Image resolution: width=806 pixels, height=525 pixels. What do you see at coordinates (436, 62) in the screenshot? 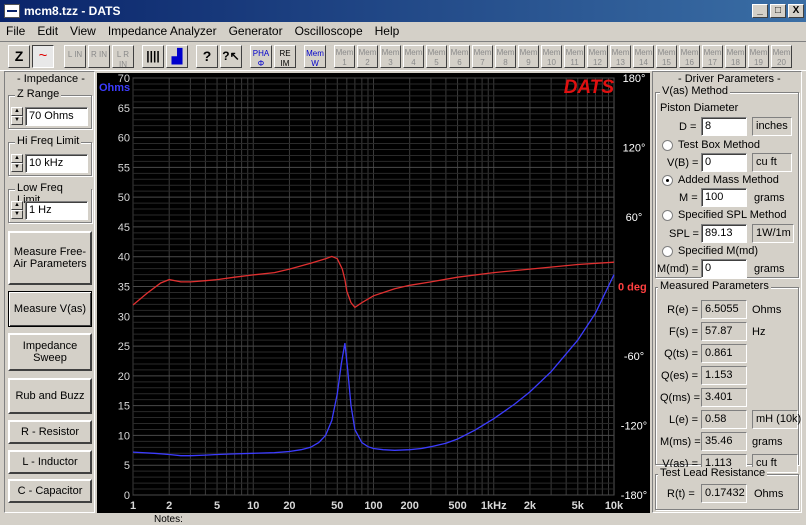
I see `mem-slot-number: 5` at bounding box center [436, 62].